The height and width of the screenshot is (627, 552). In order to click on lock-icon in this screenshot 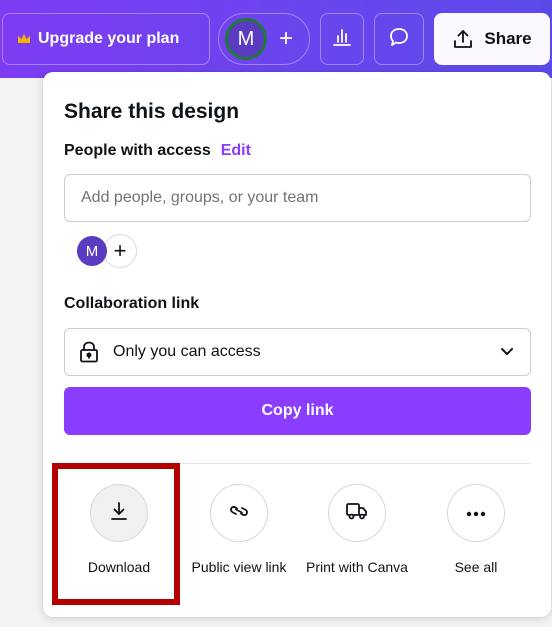, I will do `click(89, 352)`.